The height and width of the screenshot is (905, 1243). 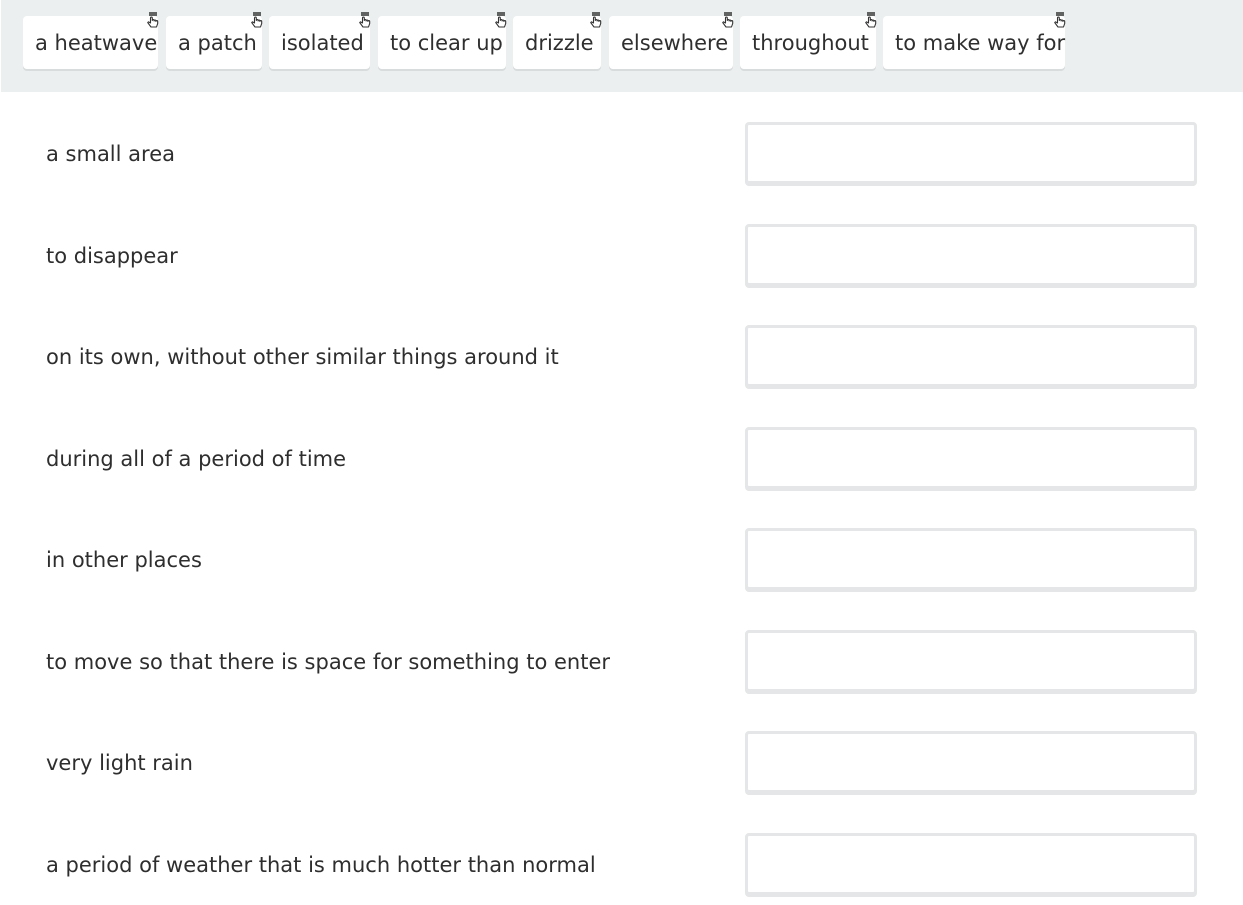 I want to click on definition-text: a small area, so click(x=110, y=154).